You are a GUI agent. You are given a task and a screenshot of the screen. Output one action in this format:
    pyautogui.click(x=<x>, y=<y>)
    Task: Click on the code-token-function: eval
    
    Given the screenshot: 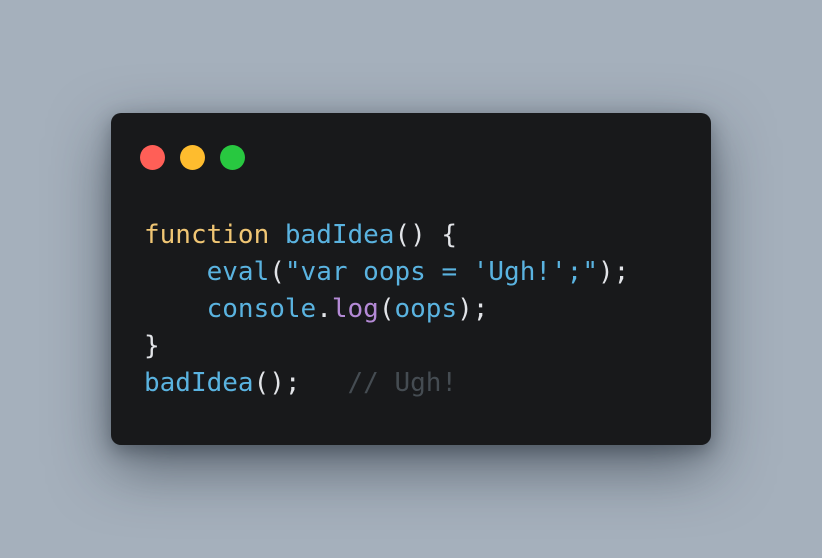 What is the action you would take?
    pyautogui.click(x=238, y=272)
    